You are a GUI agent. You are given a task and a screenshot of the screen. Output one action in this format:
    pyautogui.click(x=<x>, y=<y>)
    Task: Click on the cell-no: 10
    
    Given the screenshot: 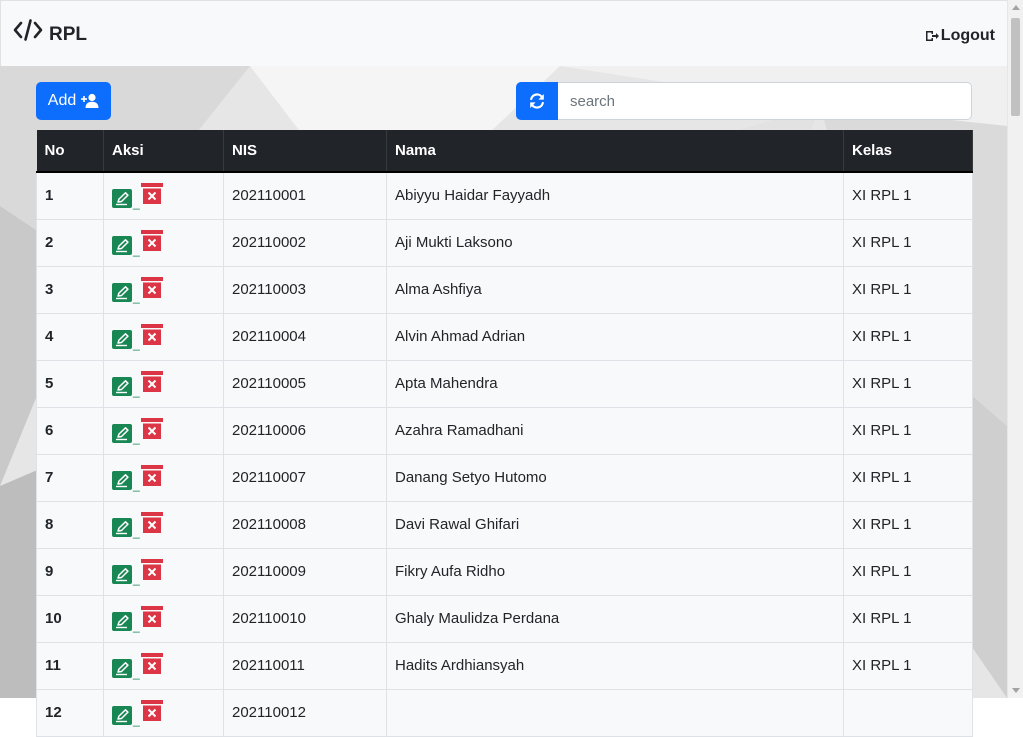 What is the action you would take?
    pyautogui.click(x=70, y=619)
    